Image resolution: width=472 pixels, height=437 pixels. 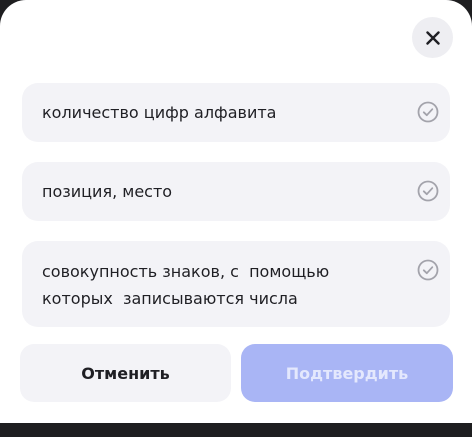 What do you see at coordinates (107, 191) in the screenshot?
I see `answer-option-text: позиция, место` at bounding box center [107, 191].